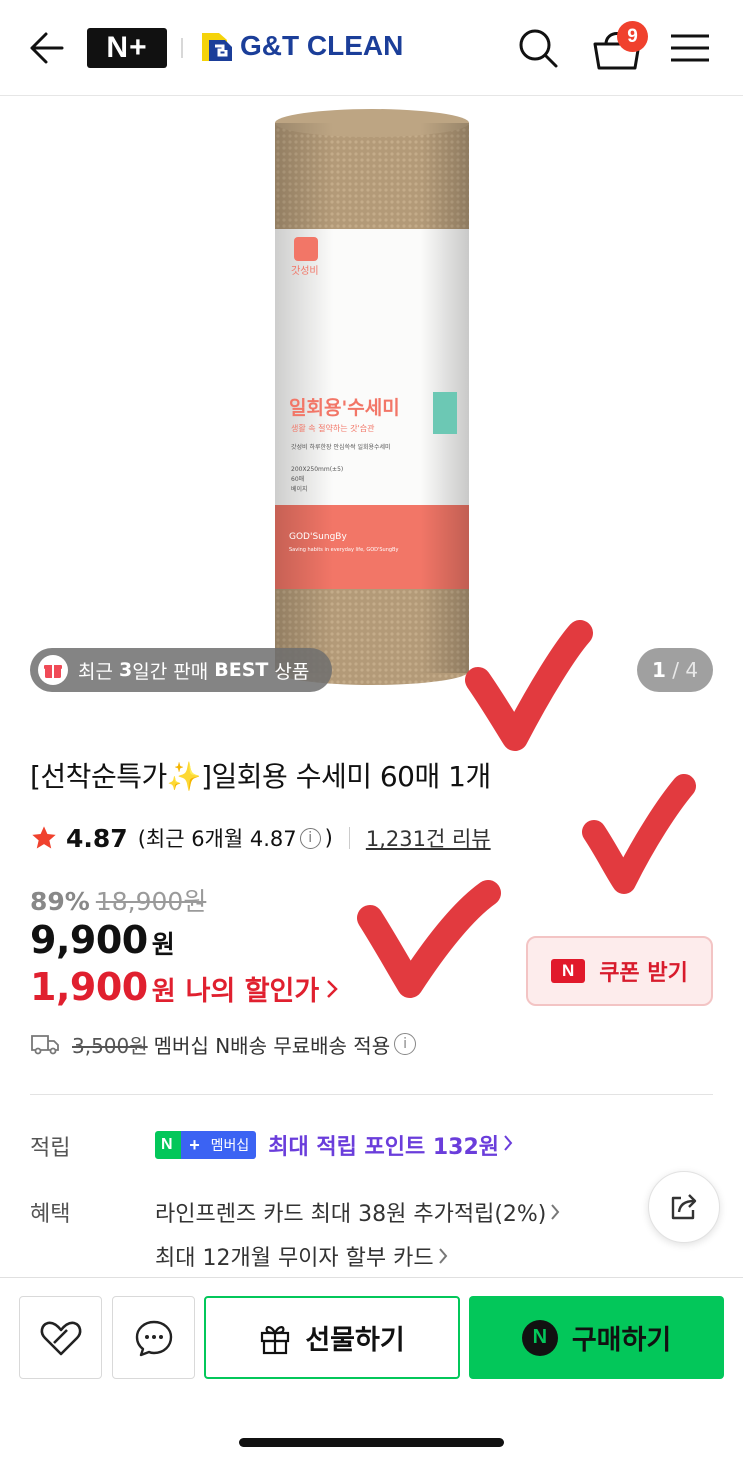  I want to click on delivery-info: 3,500원 멤버십 N배송 무료배송 적용 i, so click(223, 1044).